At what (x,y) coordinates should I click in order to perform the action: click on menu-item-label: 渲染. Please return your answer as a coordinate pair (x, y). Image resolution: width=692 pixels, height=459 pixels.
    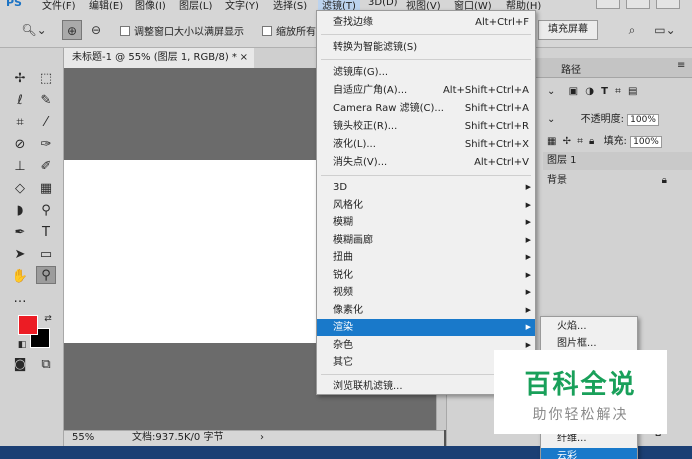
    Looking at the image, I should click on (343, 327).